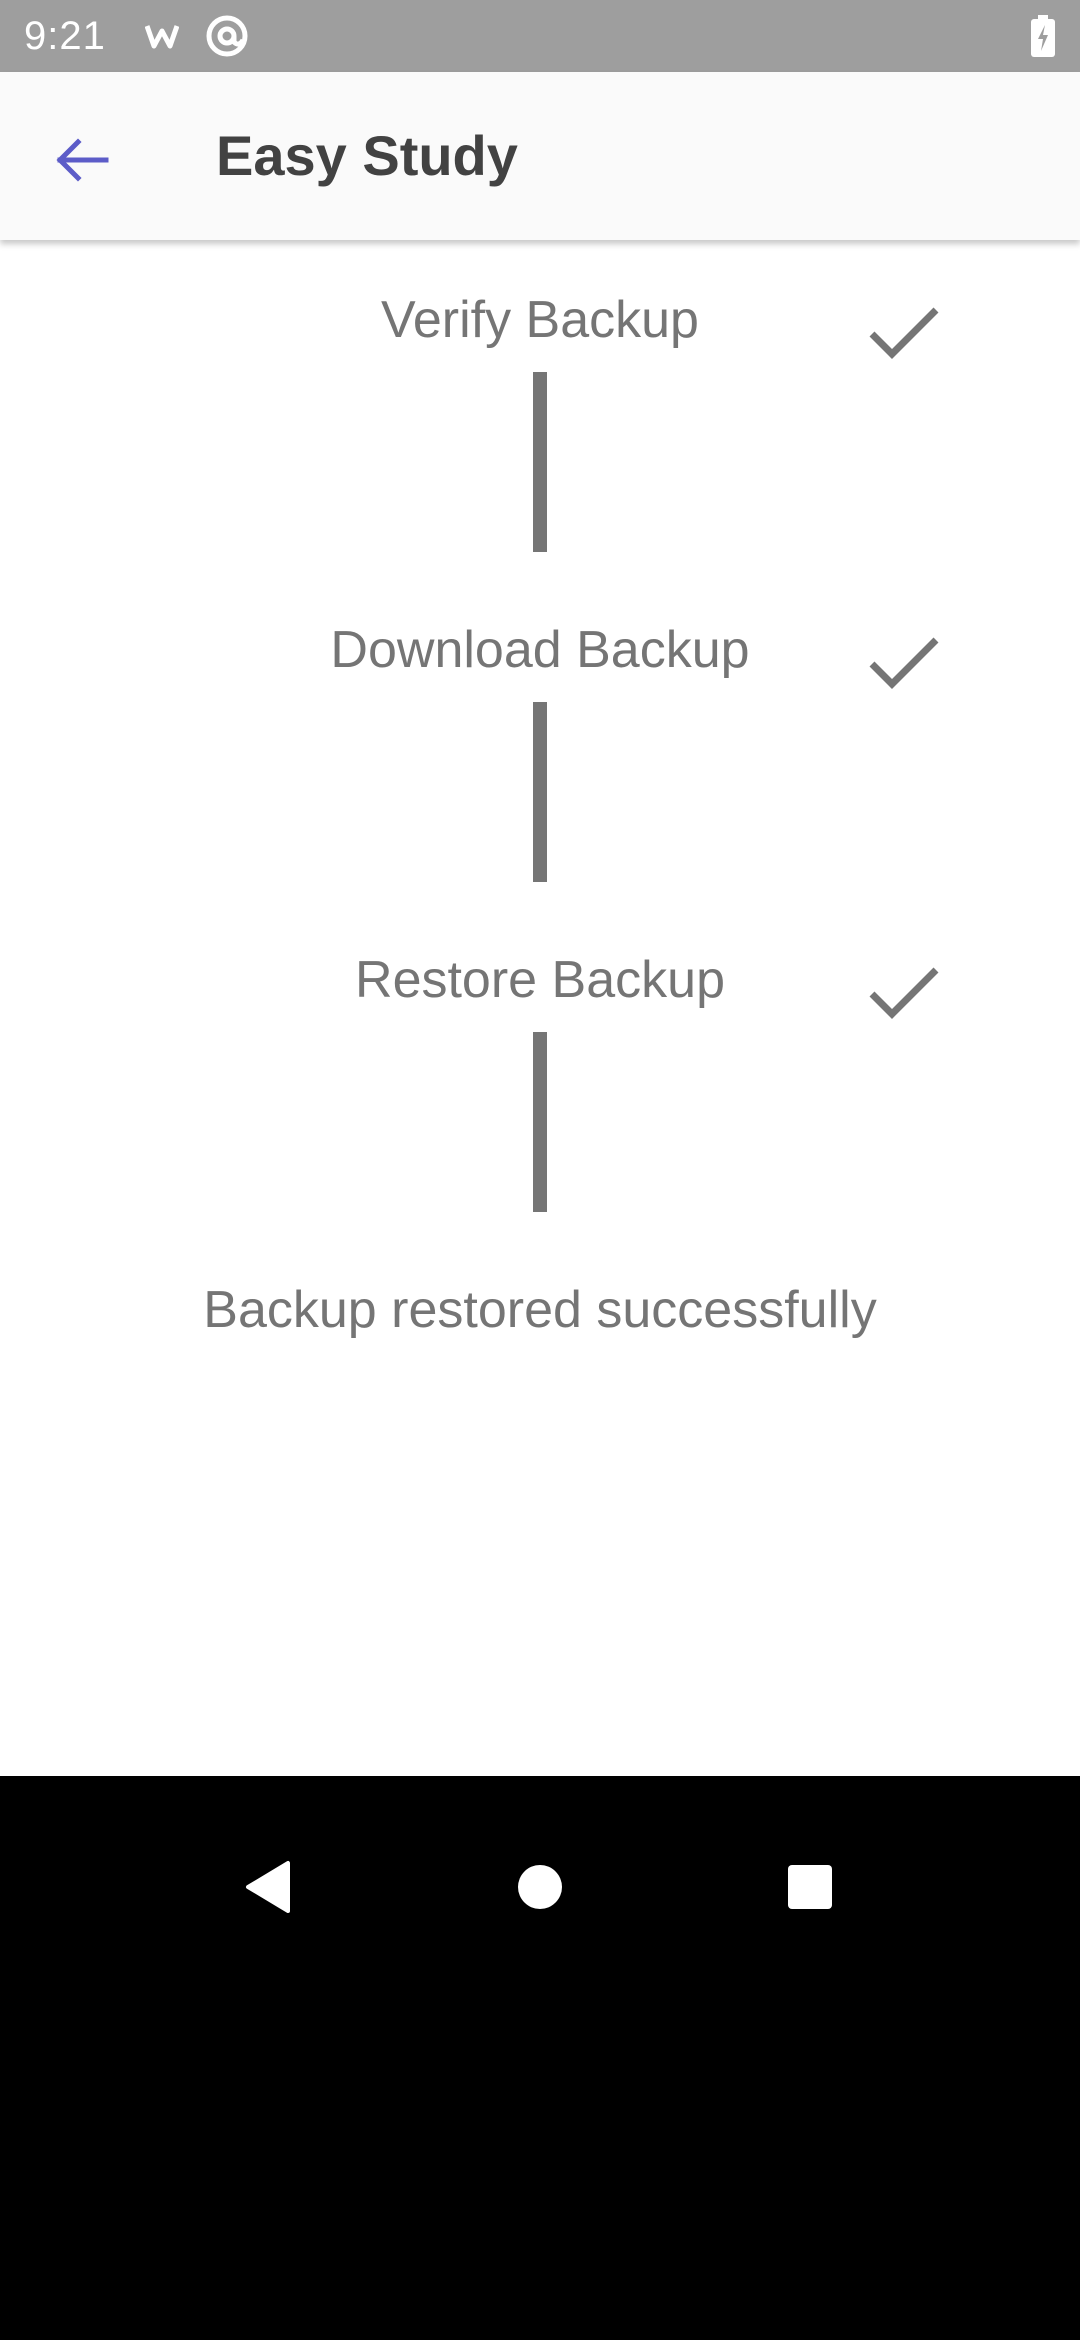  I want to click on home-circle-icon, so click(540, 1887).